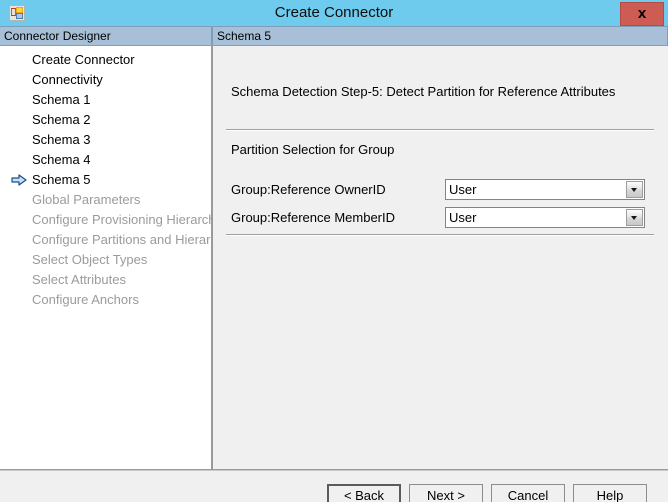 The image size is (668, 502). What do you see at coordinates (313, 149) in the screenshot?
I see `section-label: Partition Selection for Group` at bounding box center [313, 149].